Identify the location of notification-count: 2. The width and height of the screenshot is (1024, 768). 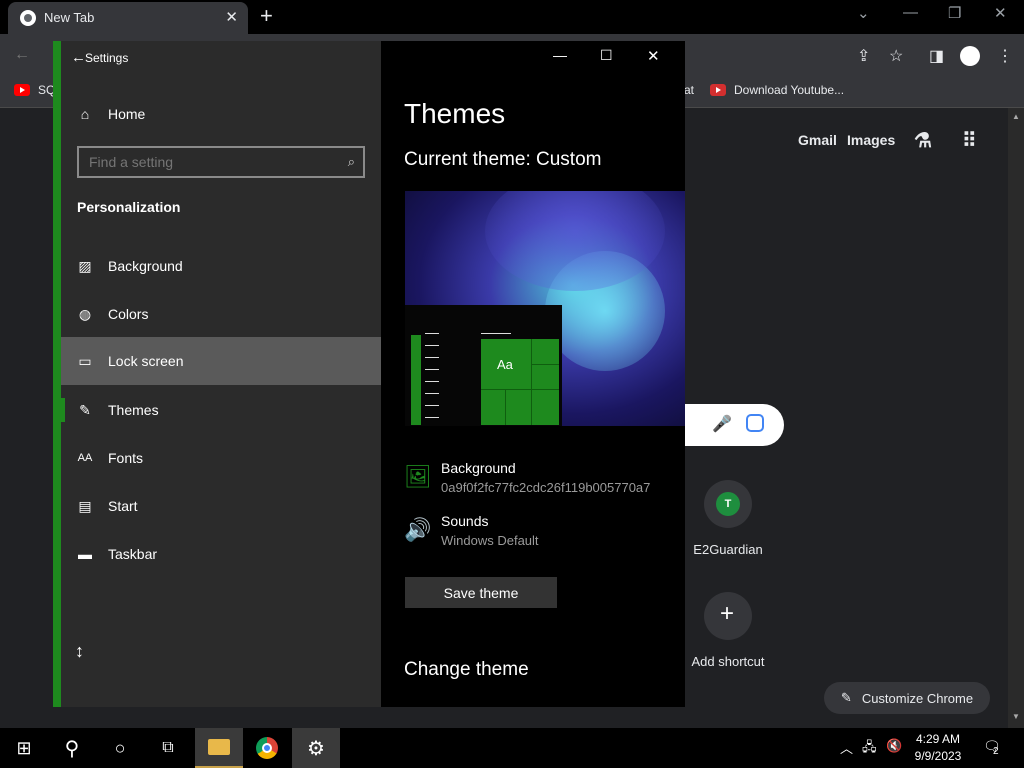
(996, 751).